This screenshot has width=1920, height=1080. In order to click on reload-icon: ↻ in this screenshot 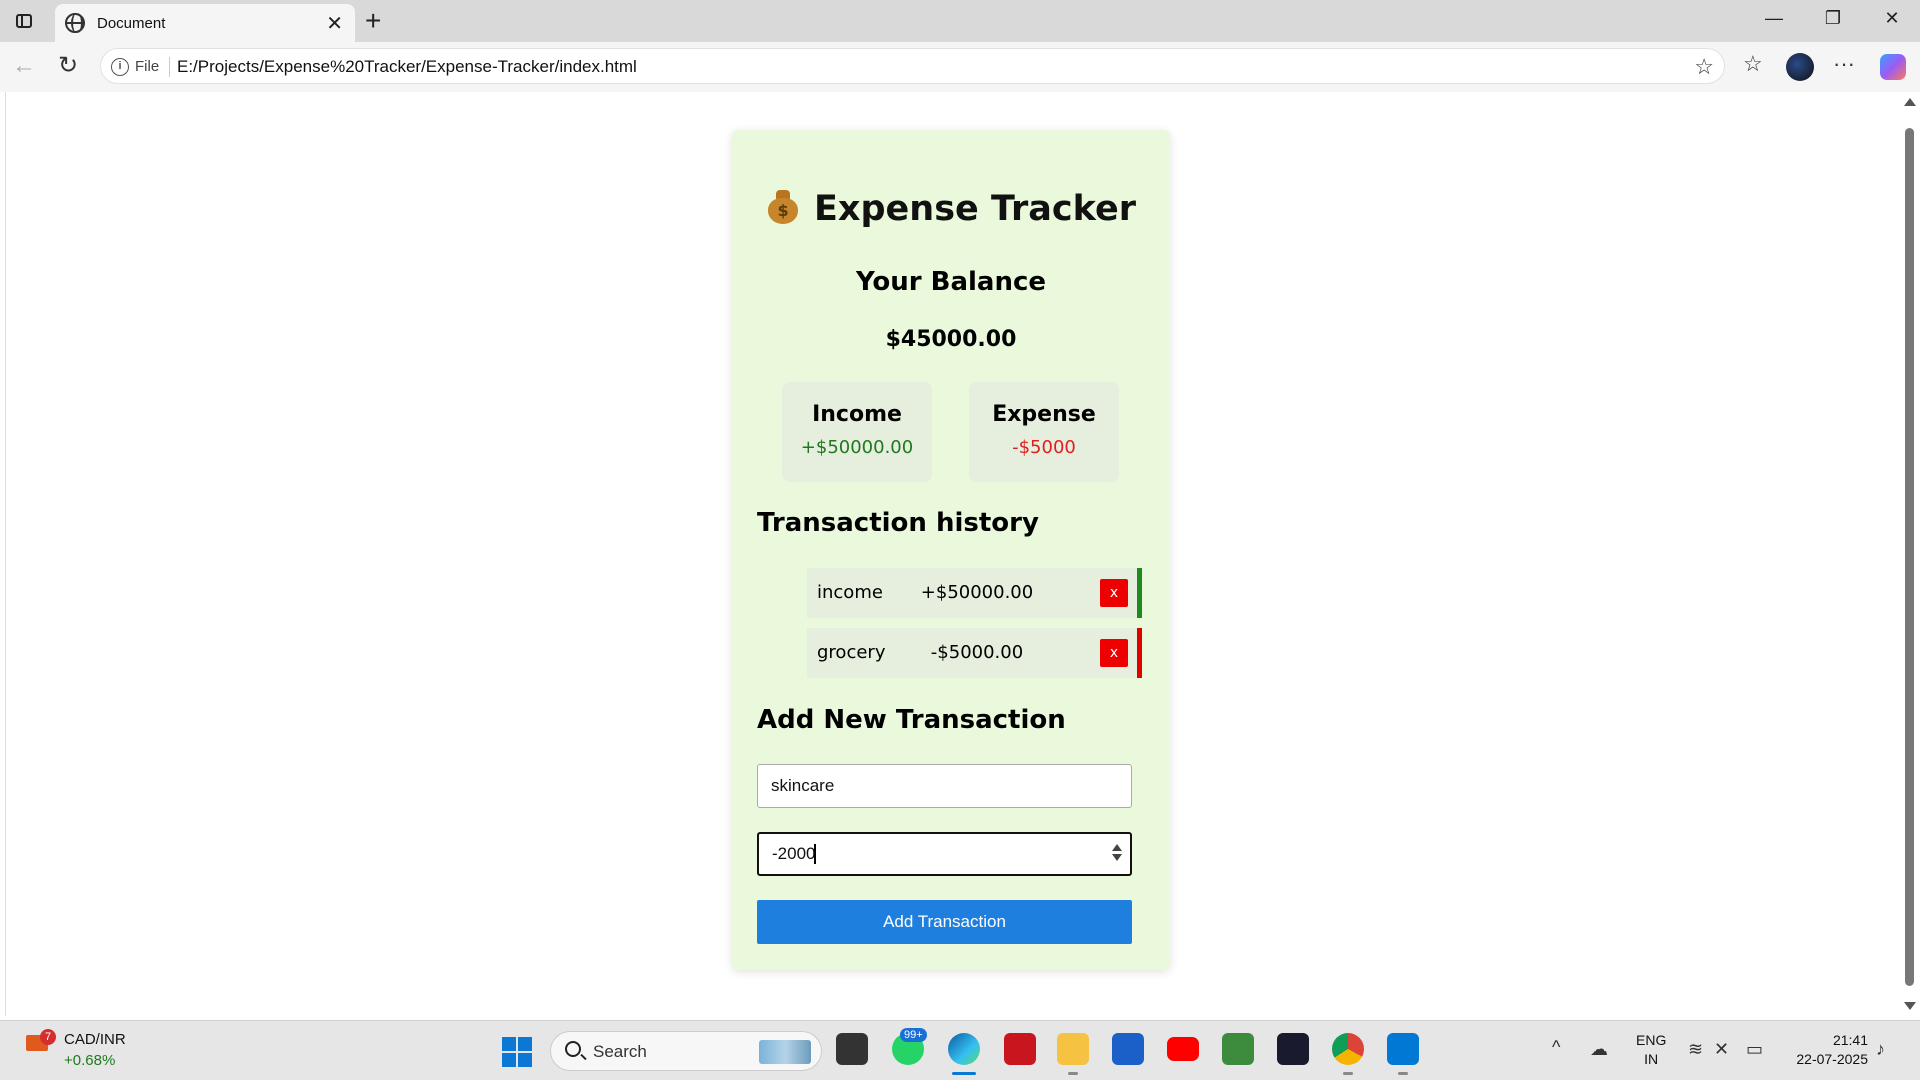, I will do `click(68, 65)`.